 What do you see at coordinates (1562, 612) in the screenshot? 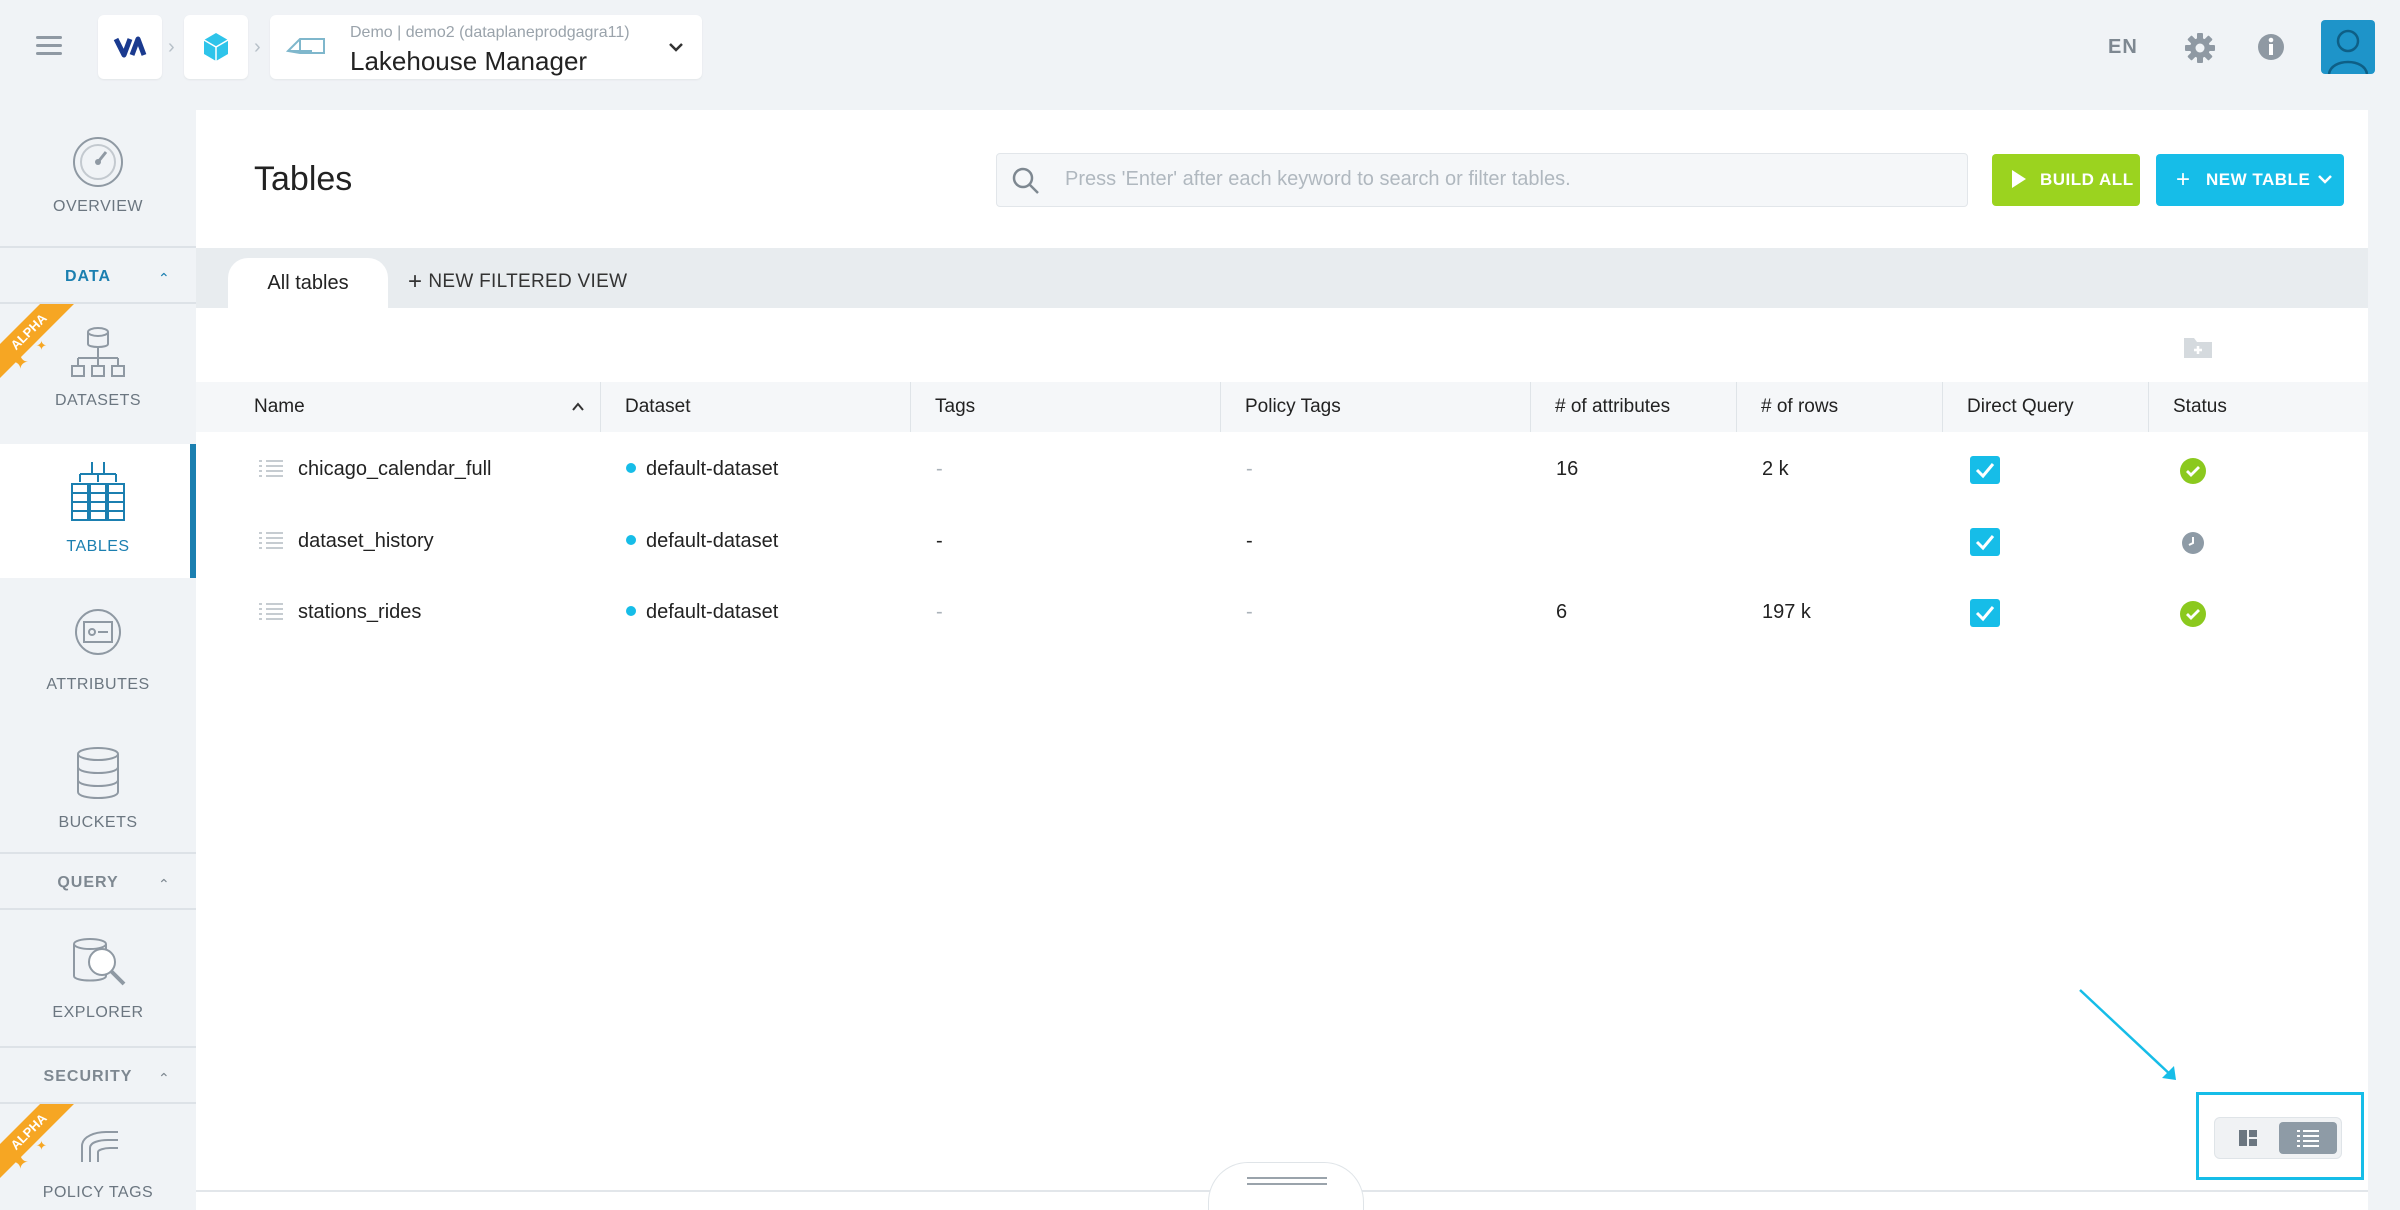
I see `attributes-count-cell: 6` at bounding box center [1562, 612].